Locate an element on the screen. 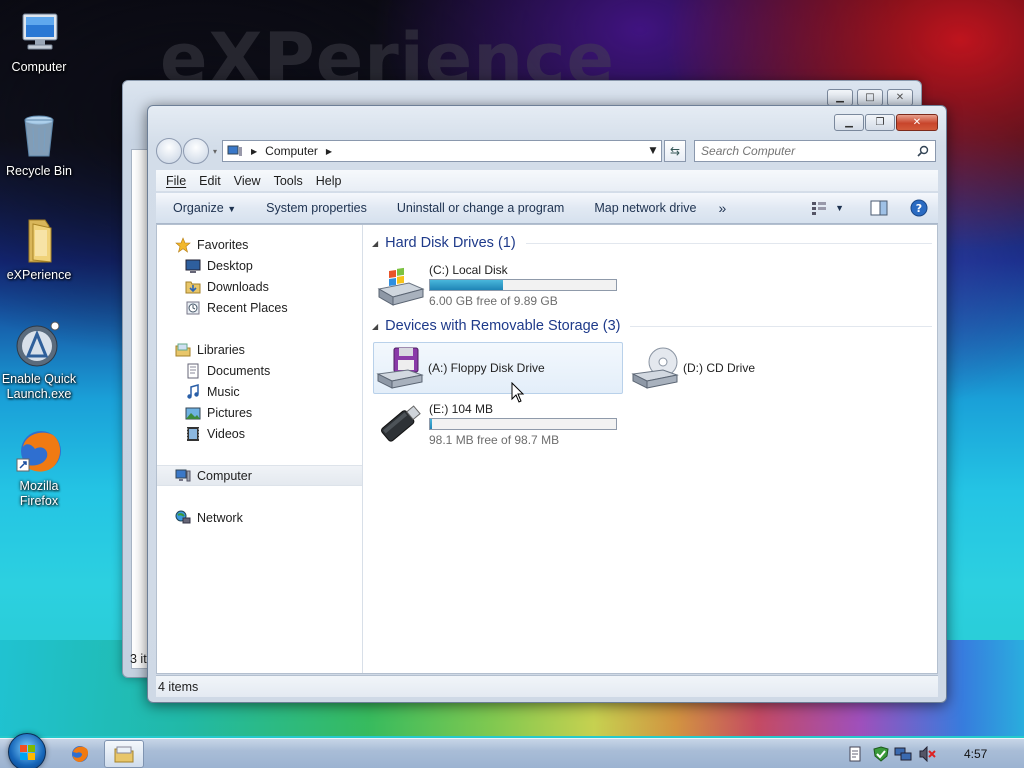  desktop-icon-computer: Computer is located at coordinates (39, 41).